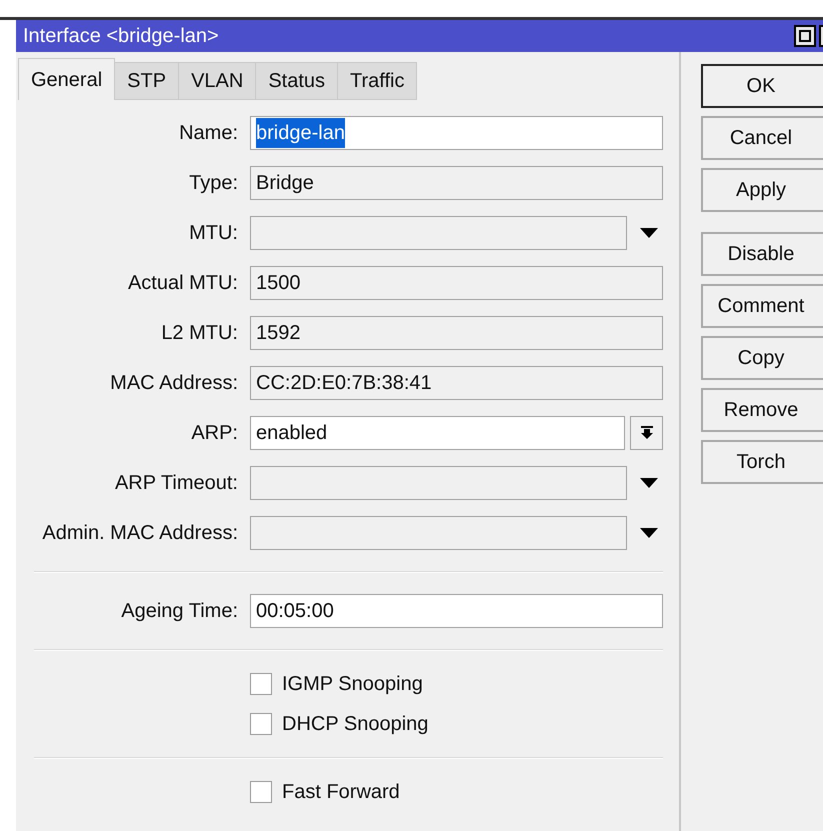 This screenshot has width=823, height=831. Describe the element at coordinates (173, 383) in the screenshot. I see `field-label: MAC Address:` at that location.